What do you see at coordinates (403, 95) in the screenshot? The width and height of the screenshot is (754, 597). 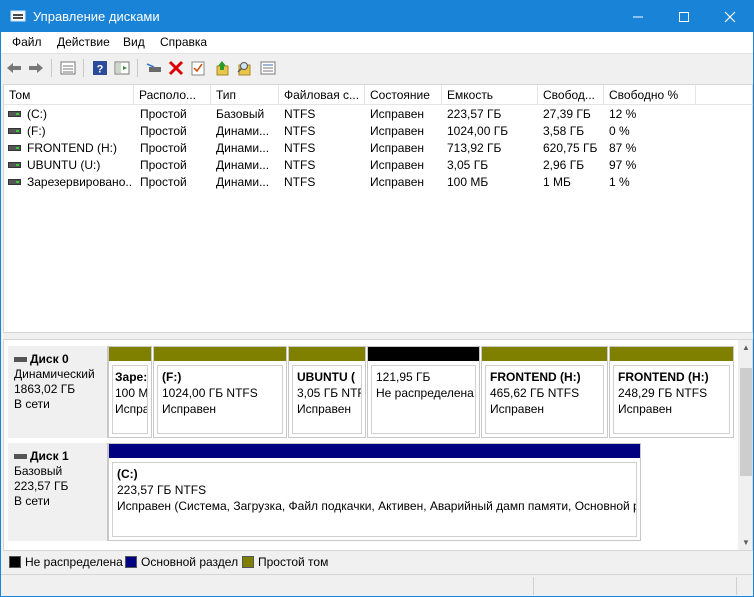 I see `column-header-status: Состояние` at bounding box center [403, 95].